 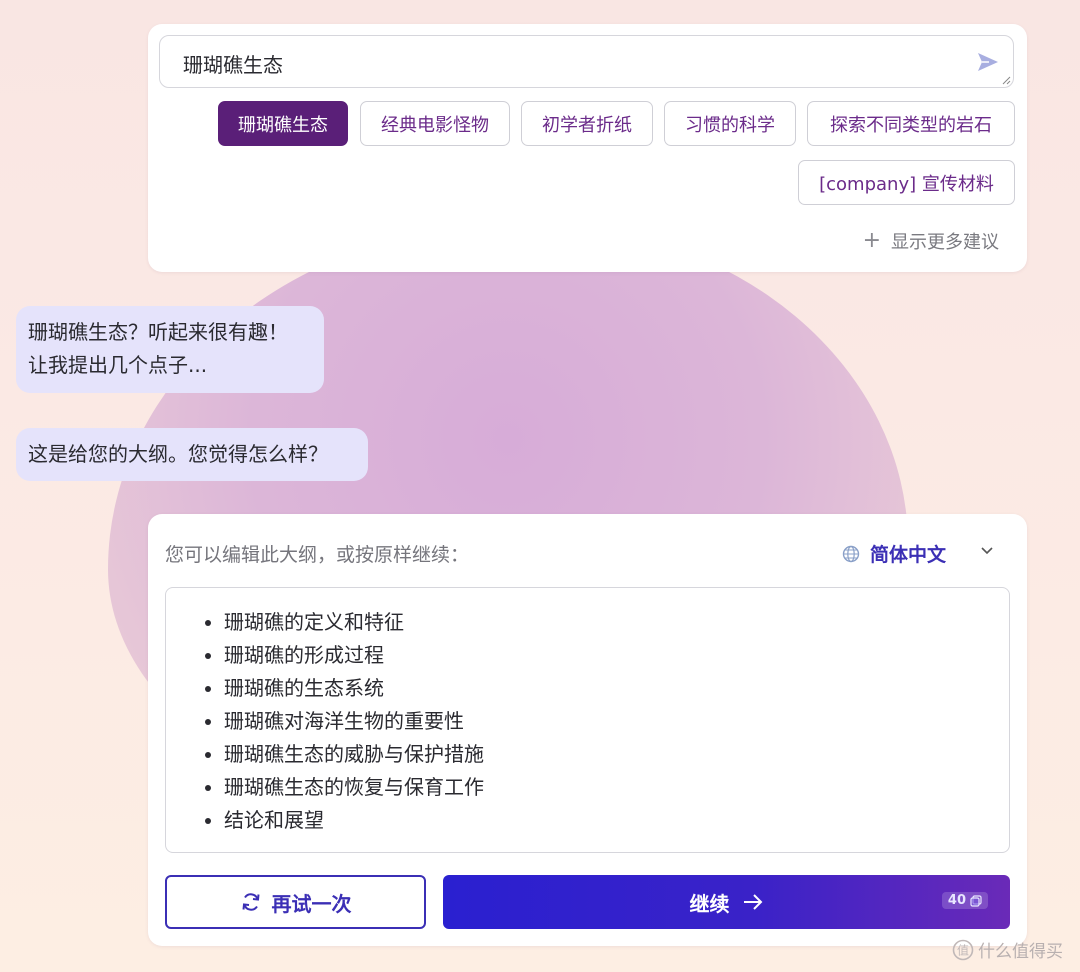 I want to click on language-selector: 简体中文, so click(x=894, y=553).